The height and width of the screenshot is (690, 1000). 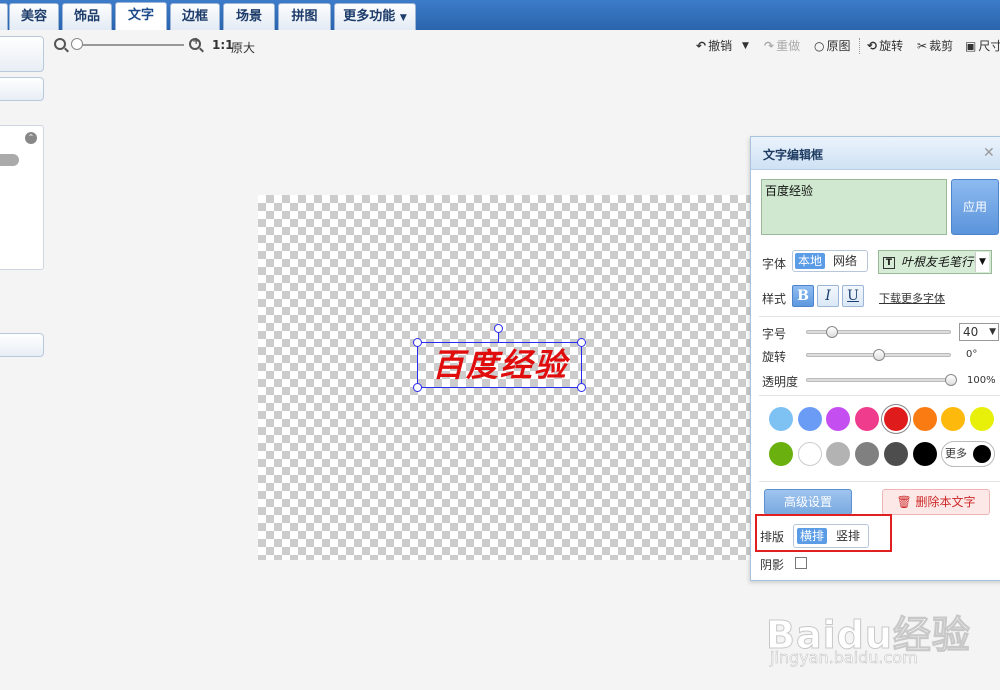 I want to click on undo-dropdown: ▼, so click(x=745, y=46).